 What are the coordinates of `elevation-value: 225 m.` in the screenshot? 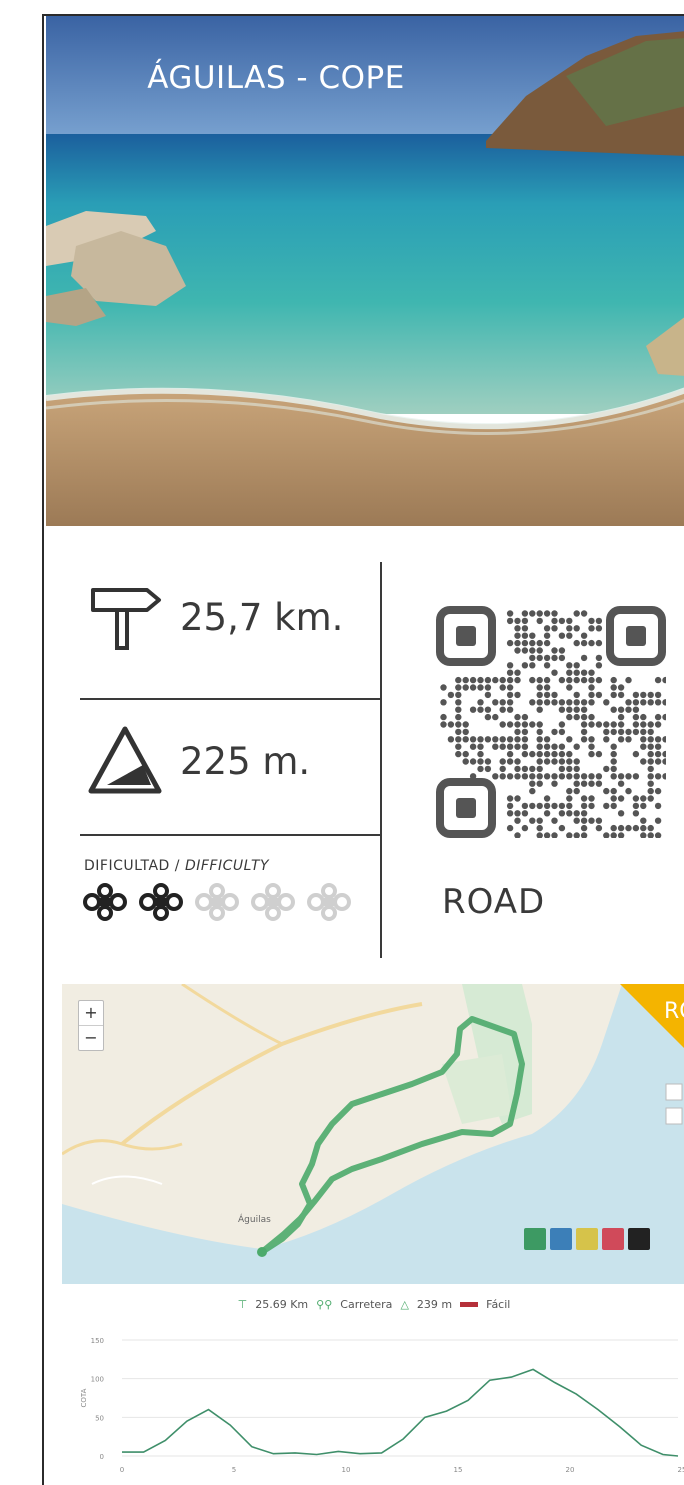 It's located at (245, 761).